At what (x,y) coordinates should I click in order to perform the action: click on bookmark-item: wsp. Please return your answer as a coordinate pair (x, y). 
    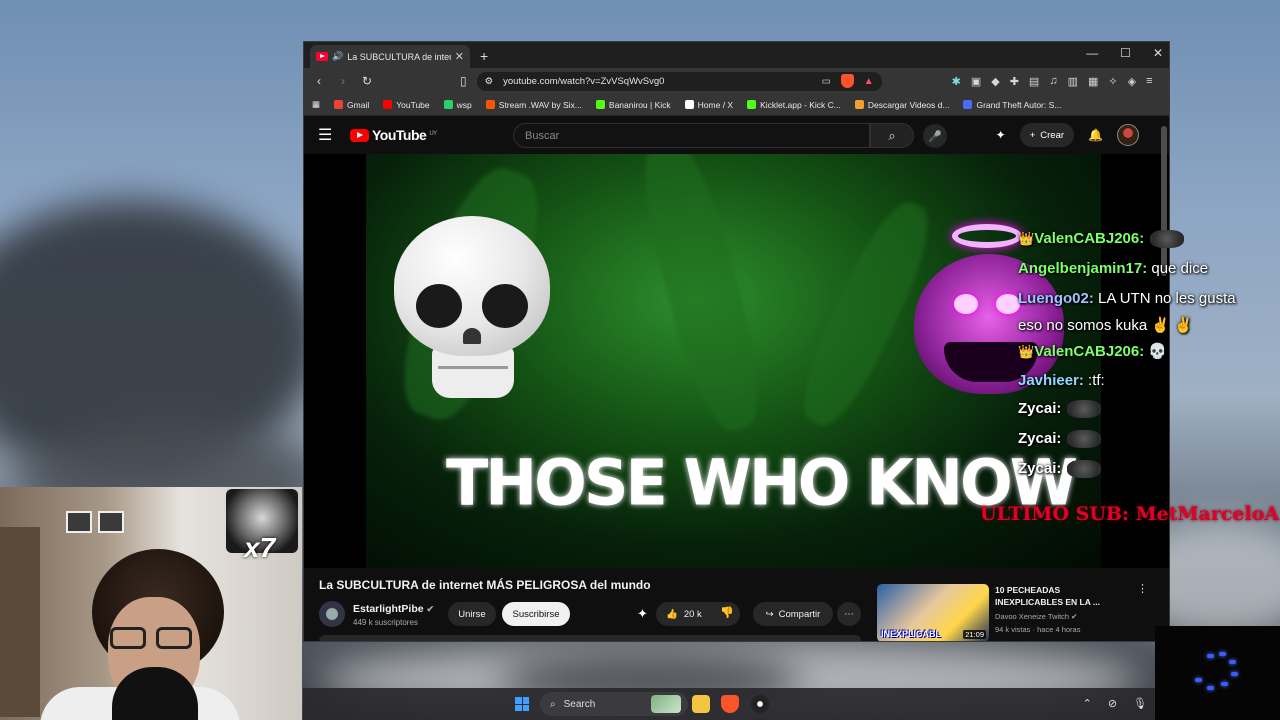
    Looking at the image, I should click on (457, 105).